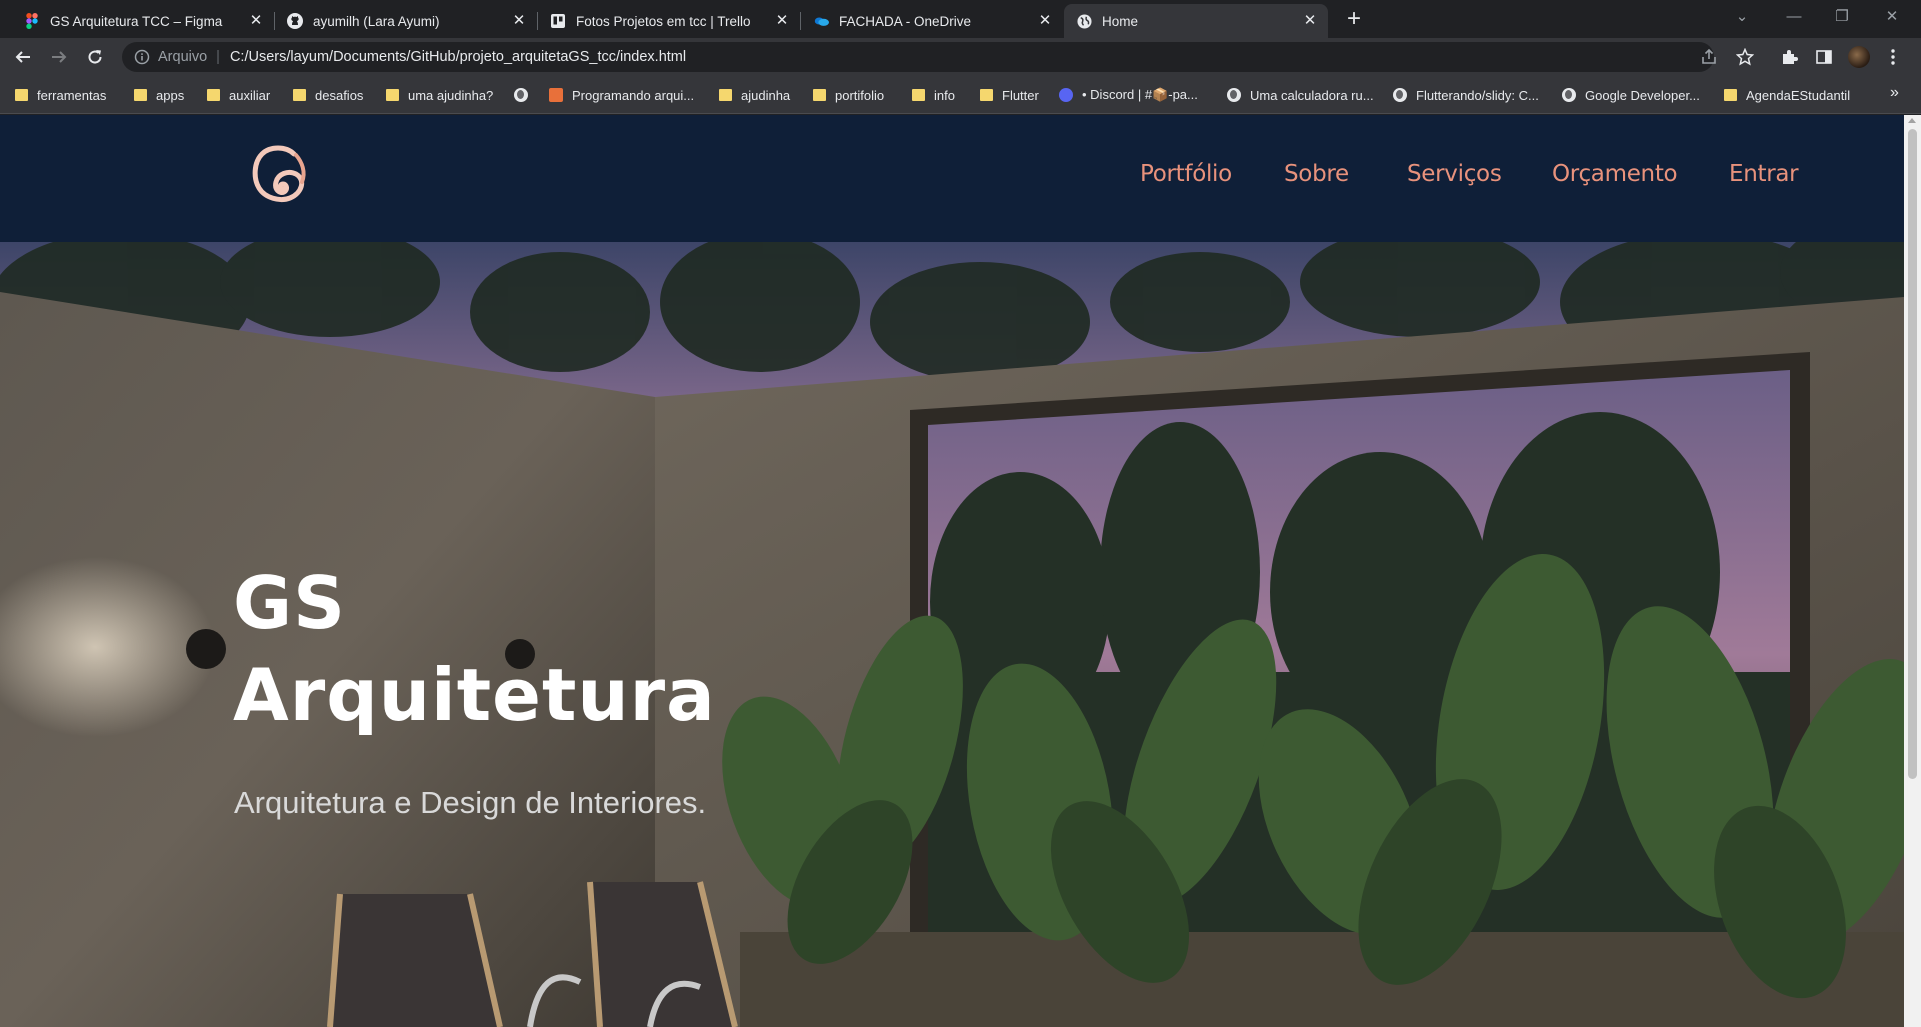 This screenshot has height=1027, width=1921. What do you see at coordinates (470, 802) in the screenshot?
I see `hero-subtitle: Arquitetura e Design de Interiores.` at bounding box center [470, 802].